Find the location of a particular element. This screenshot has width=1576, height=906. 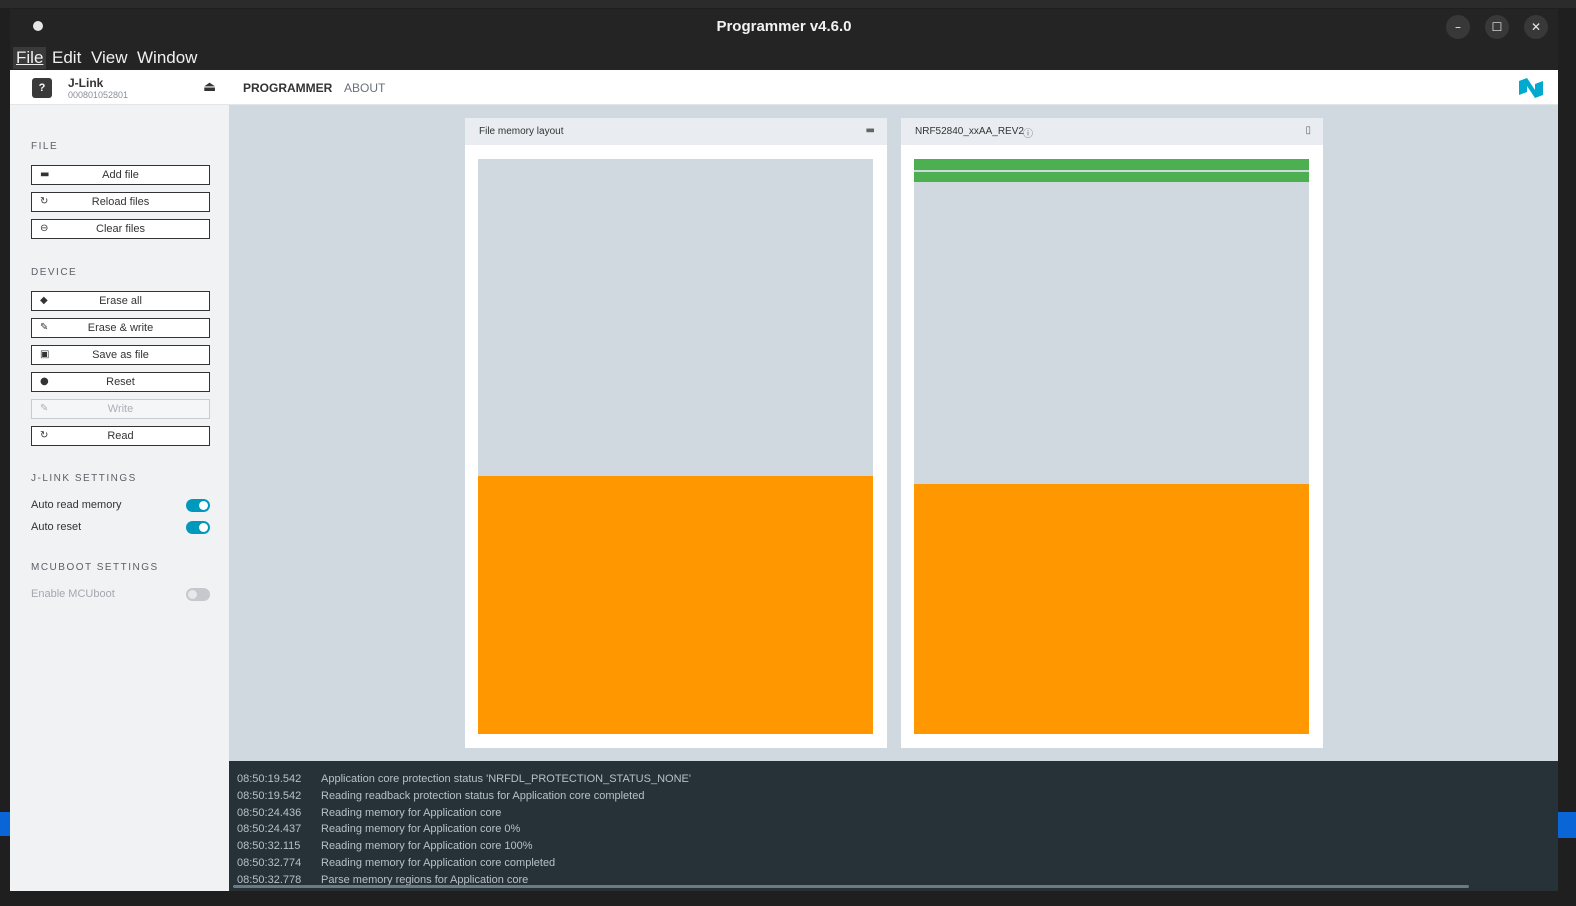

write-button: ✎ Write is located at coordinates (120, 409).